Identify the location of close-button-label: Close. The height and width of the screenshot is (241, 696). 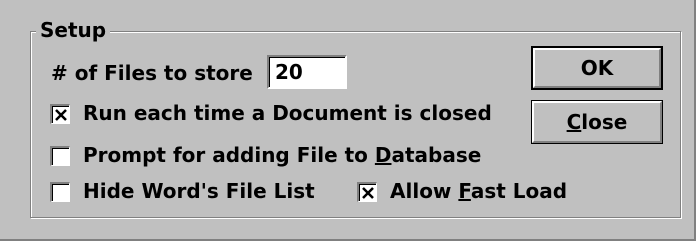
(597, 122).